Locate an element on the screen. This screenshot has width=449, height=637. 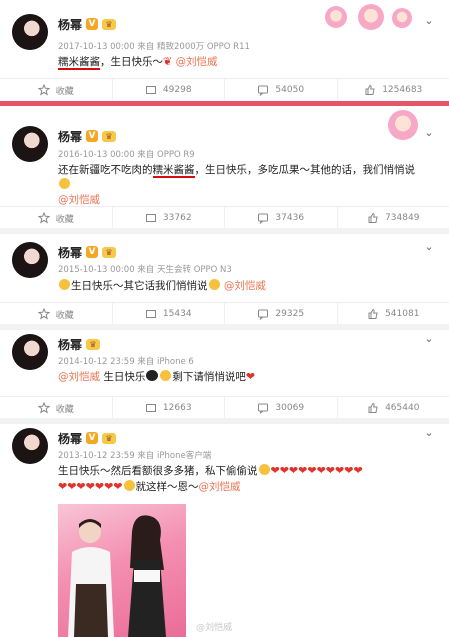
post-content: @刘恺威 生日快乐 剩下请悄悄说吧❤ is located at coordinates (242, 377).